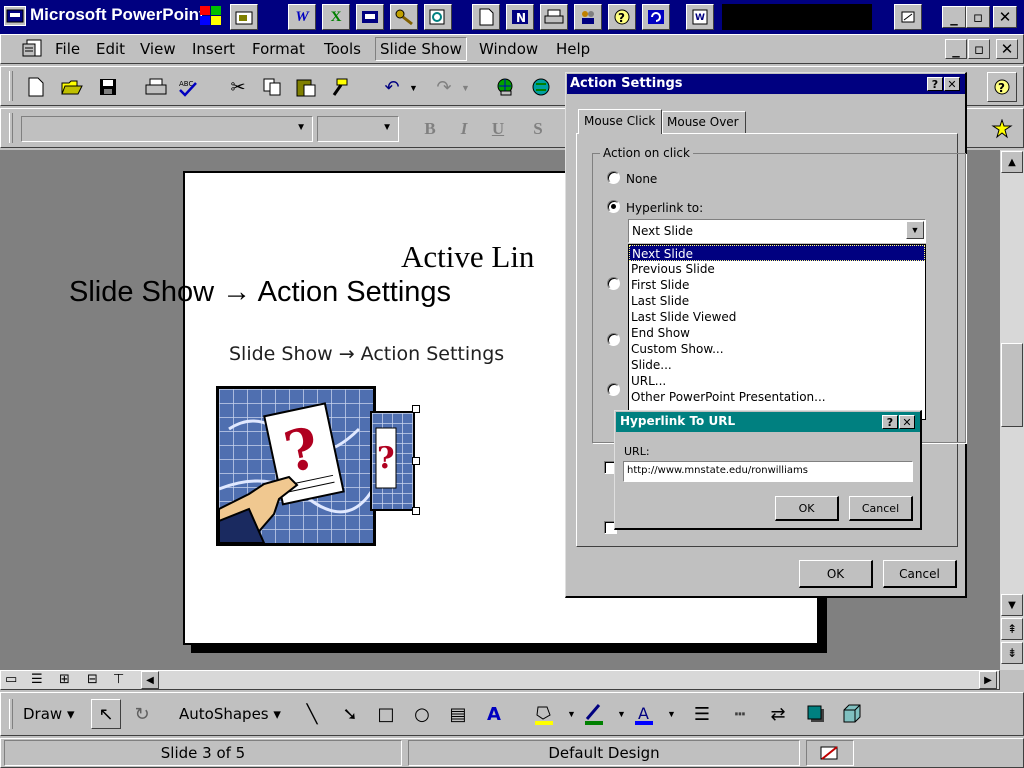 This screenshot has width=1024, height=768. What do you see at coordinates (1012, 629) in the screenshot?
I see `previous-slide-button: ⇞` at bounding box center [1012, 629].